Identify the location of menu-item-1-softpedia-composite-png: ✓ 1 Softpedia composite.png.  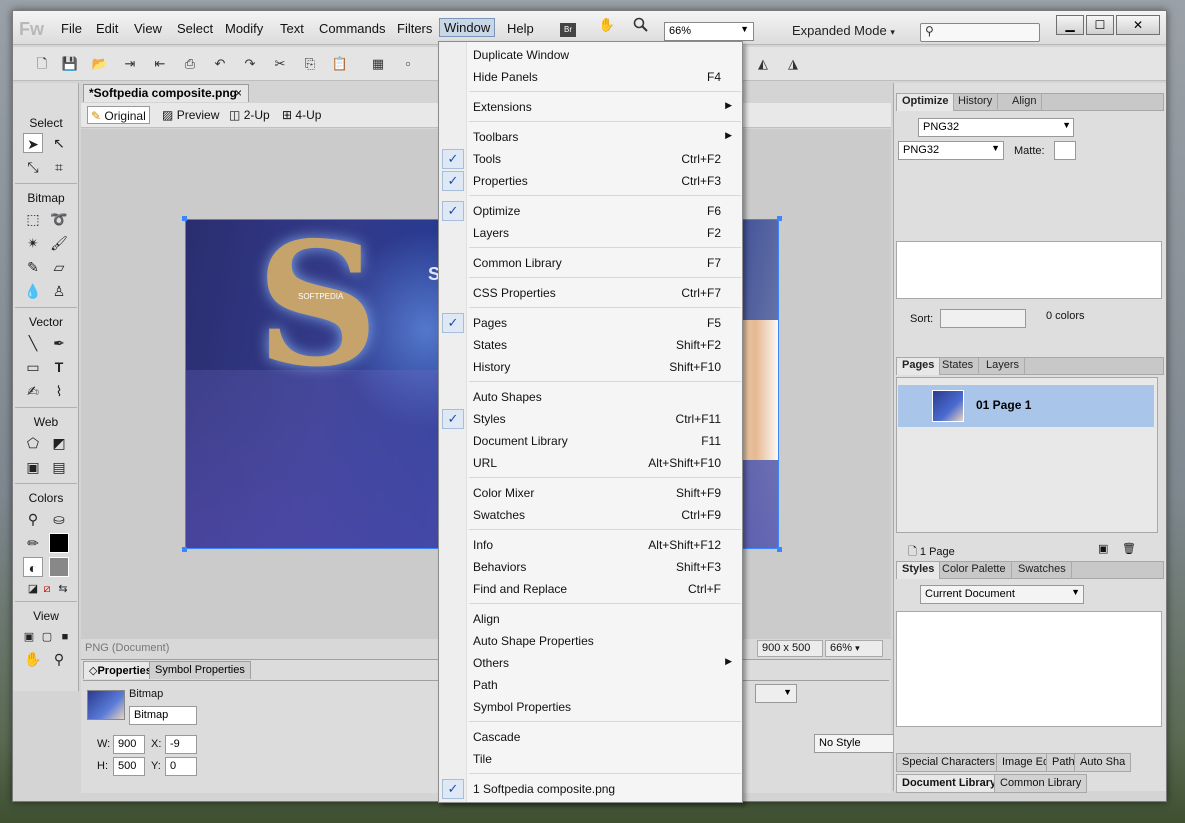
(590, 789).